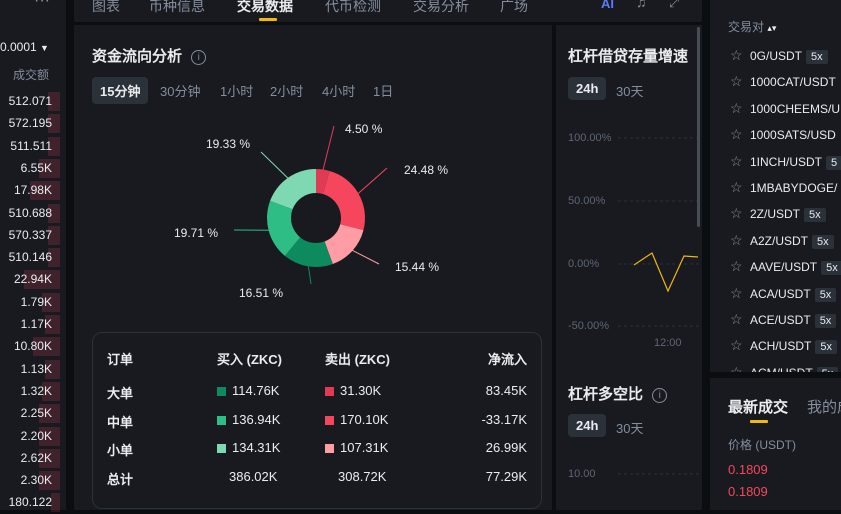 The image size is (841, 514). Describe the element at coordinates (783, 348) in the screenshot. I see `pair-row: ☆ACH/USDT5x` at that location.